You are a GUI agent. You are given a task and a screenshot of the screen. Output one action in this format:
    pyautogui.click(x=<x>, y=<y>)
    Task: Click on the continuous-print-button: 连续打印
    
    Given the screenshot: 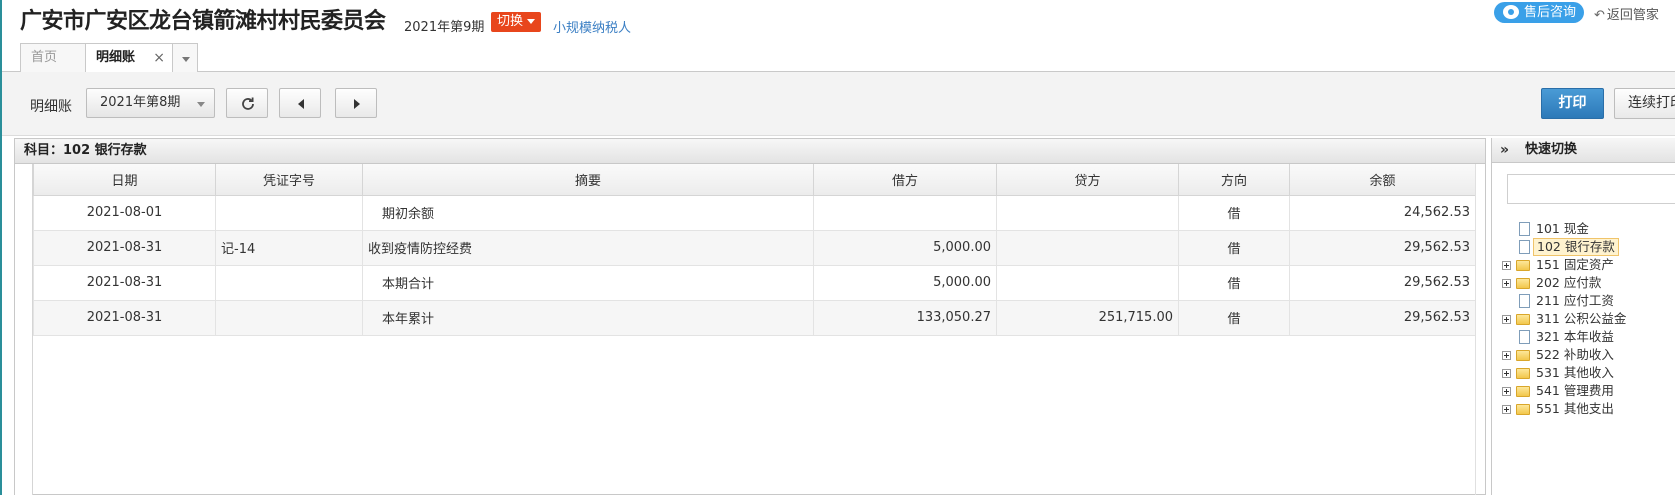 What is the action you would take?
    pyautogui.click(x=1644, y=103)
    